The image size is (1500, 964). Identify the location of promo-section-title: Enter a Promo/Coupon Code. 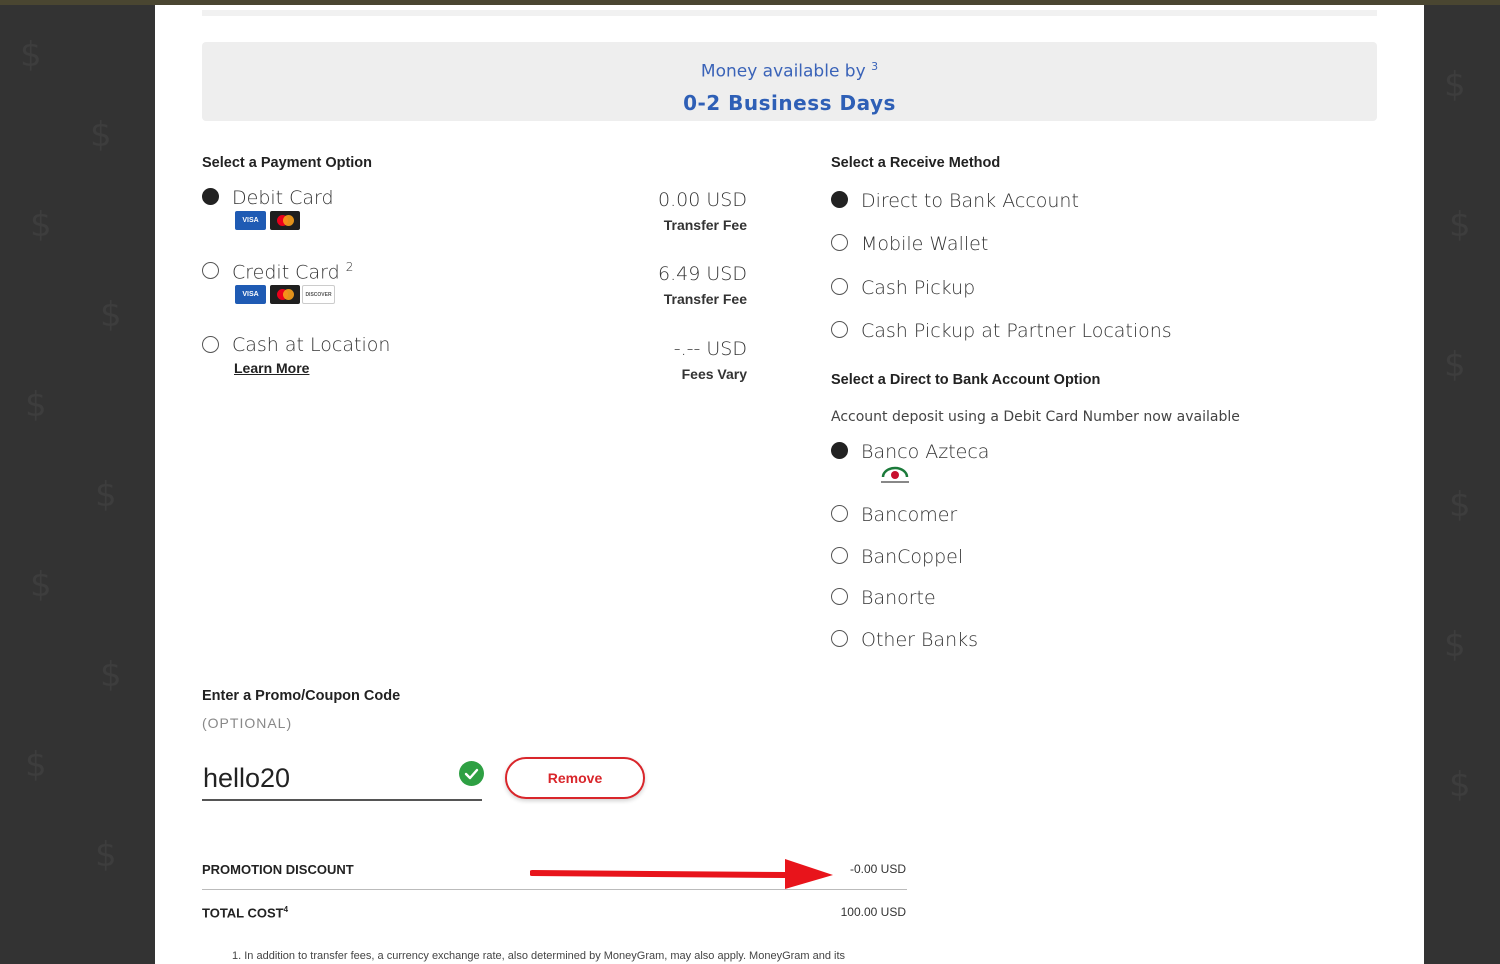
(301, 696).